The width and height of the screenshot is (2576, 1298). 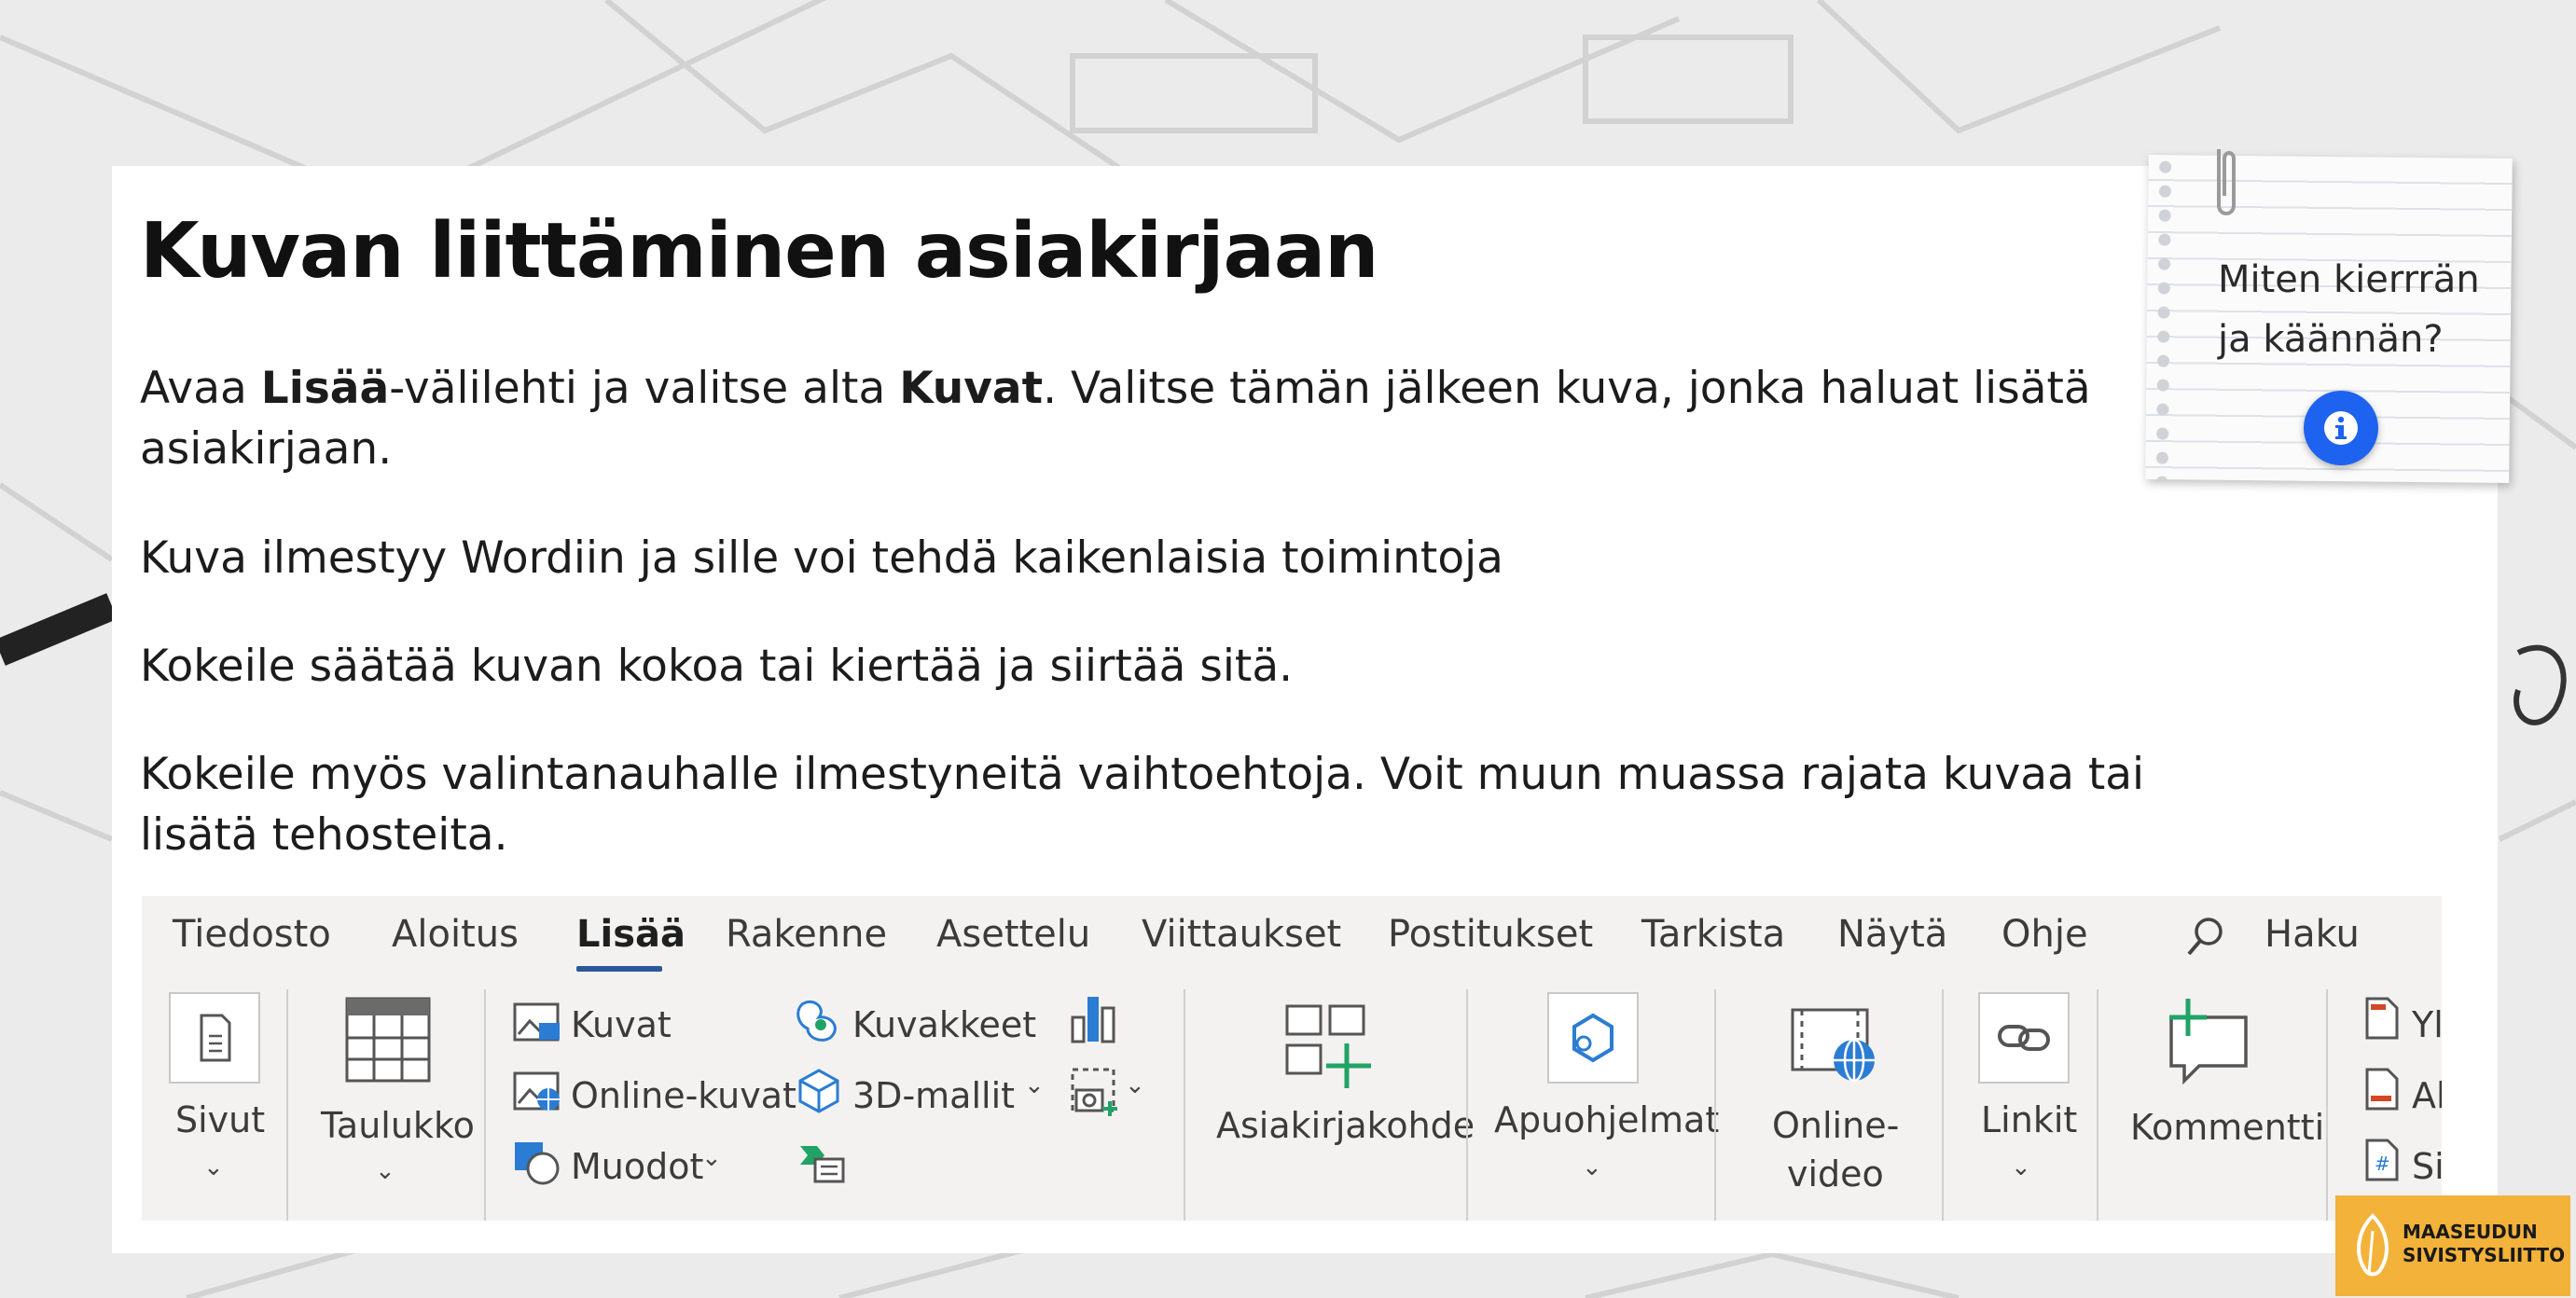 I want to click on add-ins-icon, so click(x=1593, y=1037).